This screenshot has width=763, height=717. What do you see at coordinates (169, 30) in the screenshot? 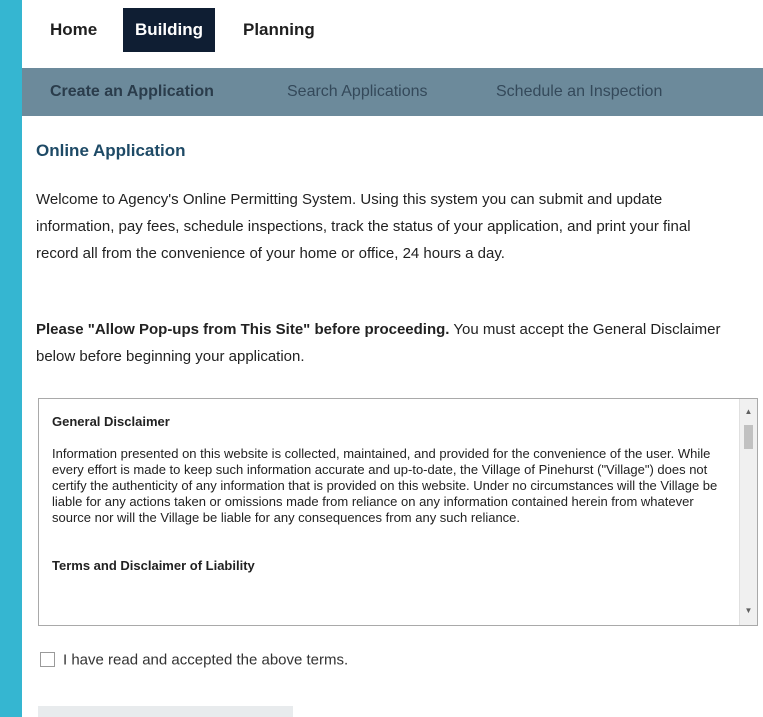
I see `tab-building: Building` at bounding box center [169, 30].